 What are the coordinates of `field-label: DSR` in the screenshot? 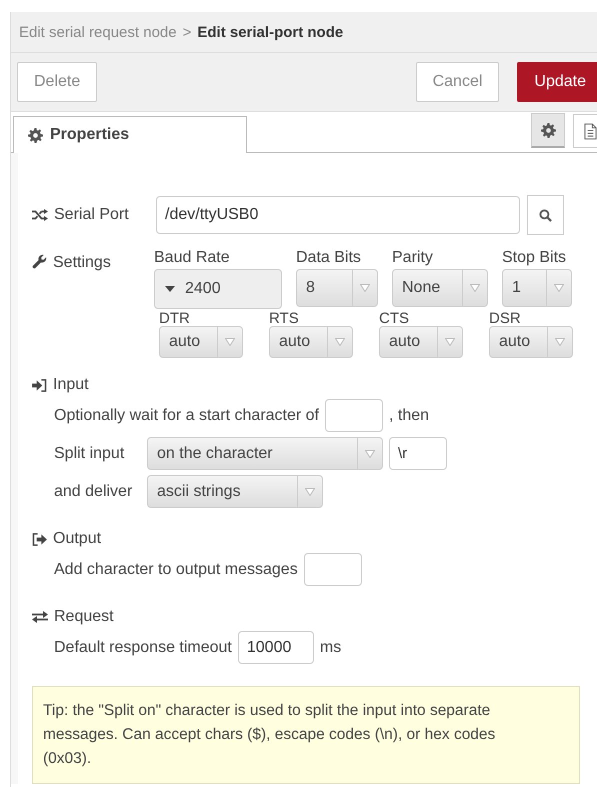 It's located at (505, 318).